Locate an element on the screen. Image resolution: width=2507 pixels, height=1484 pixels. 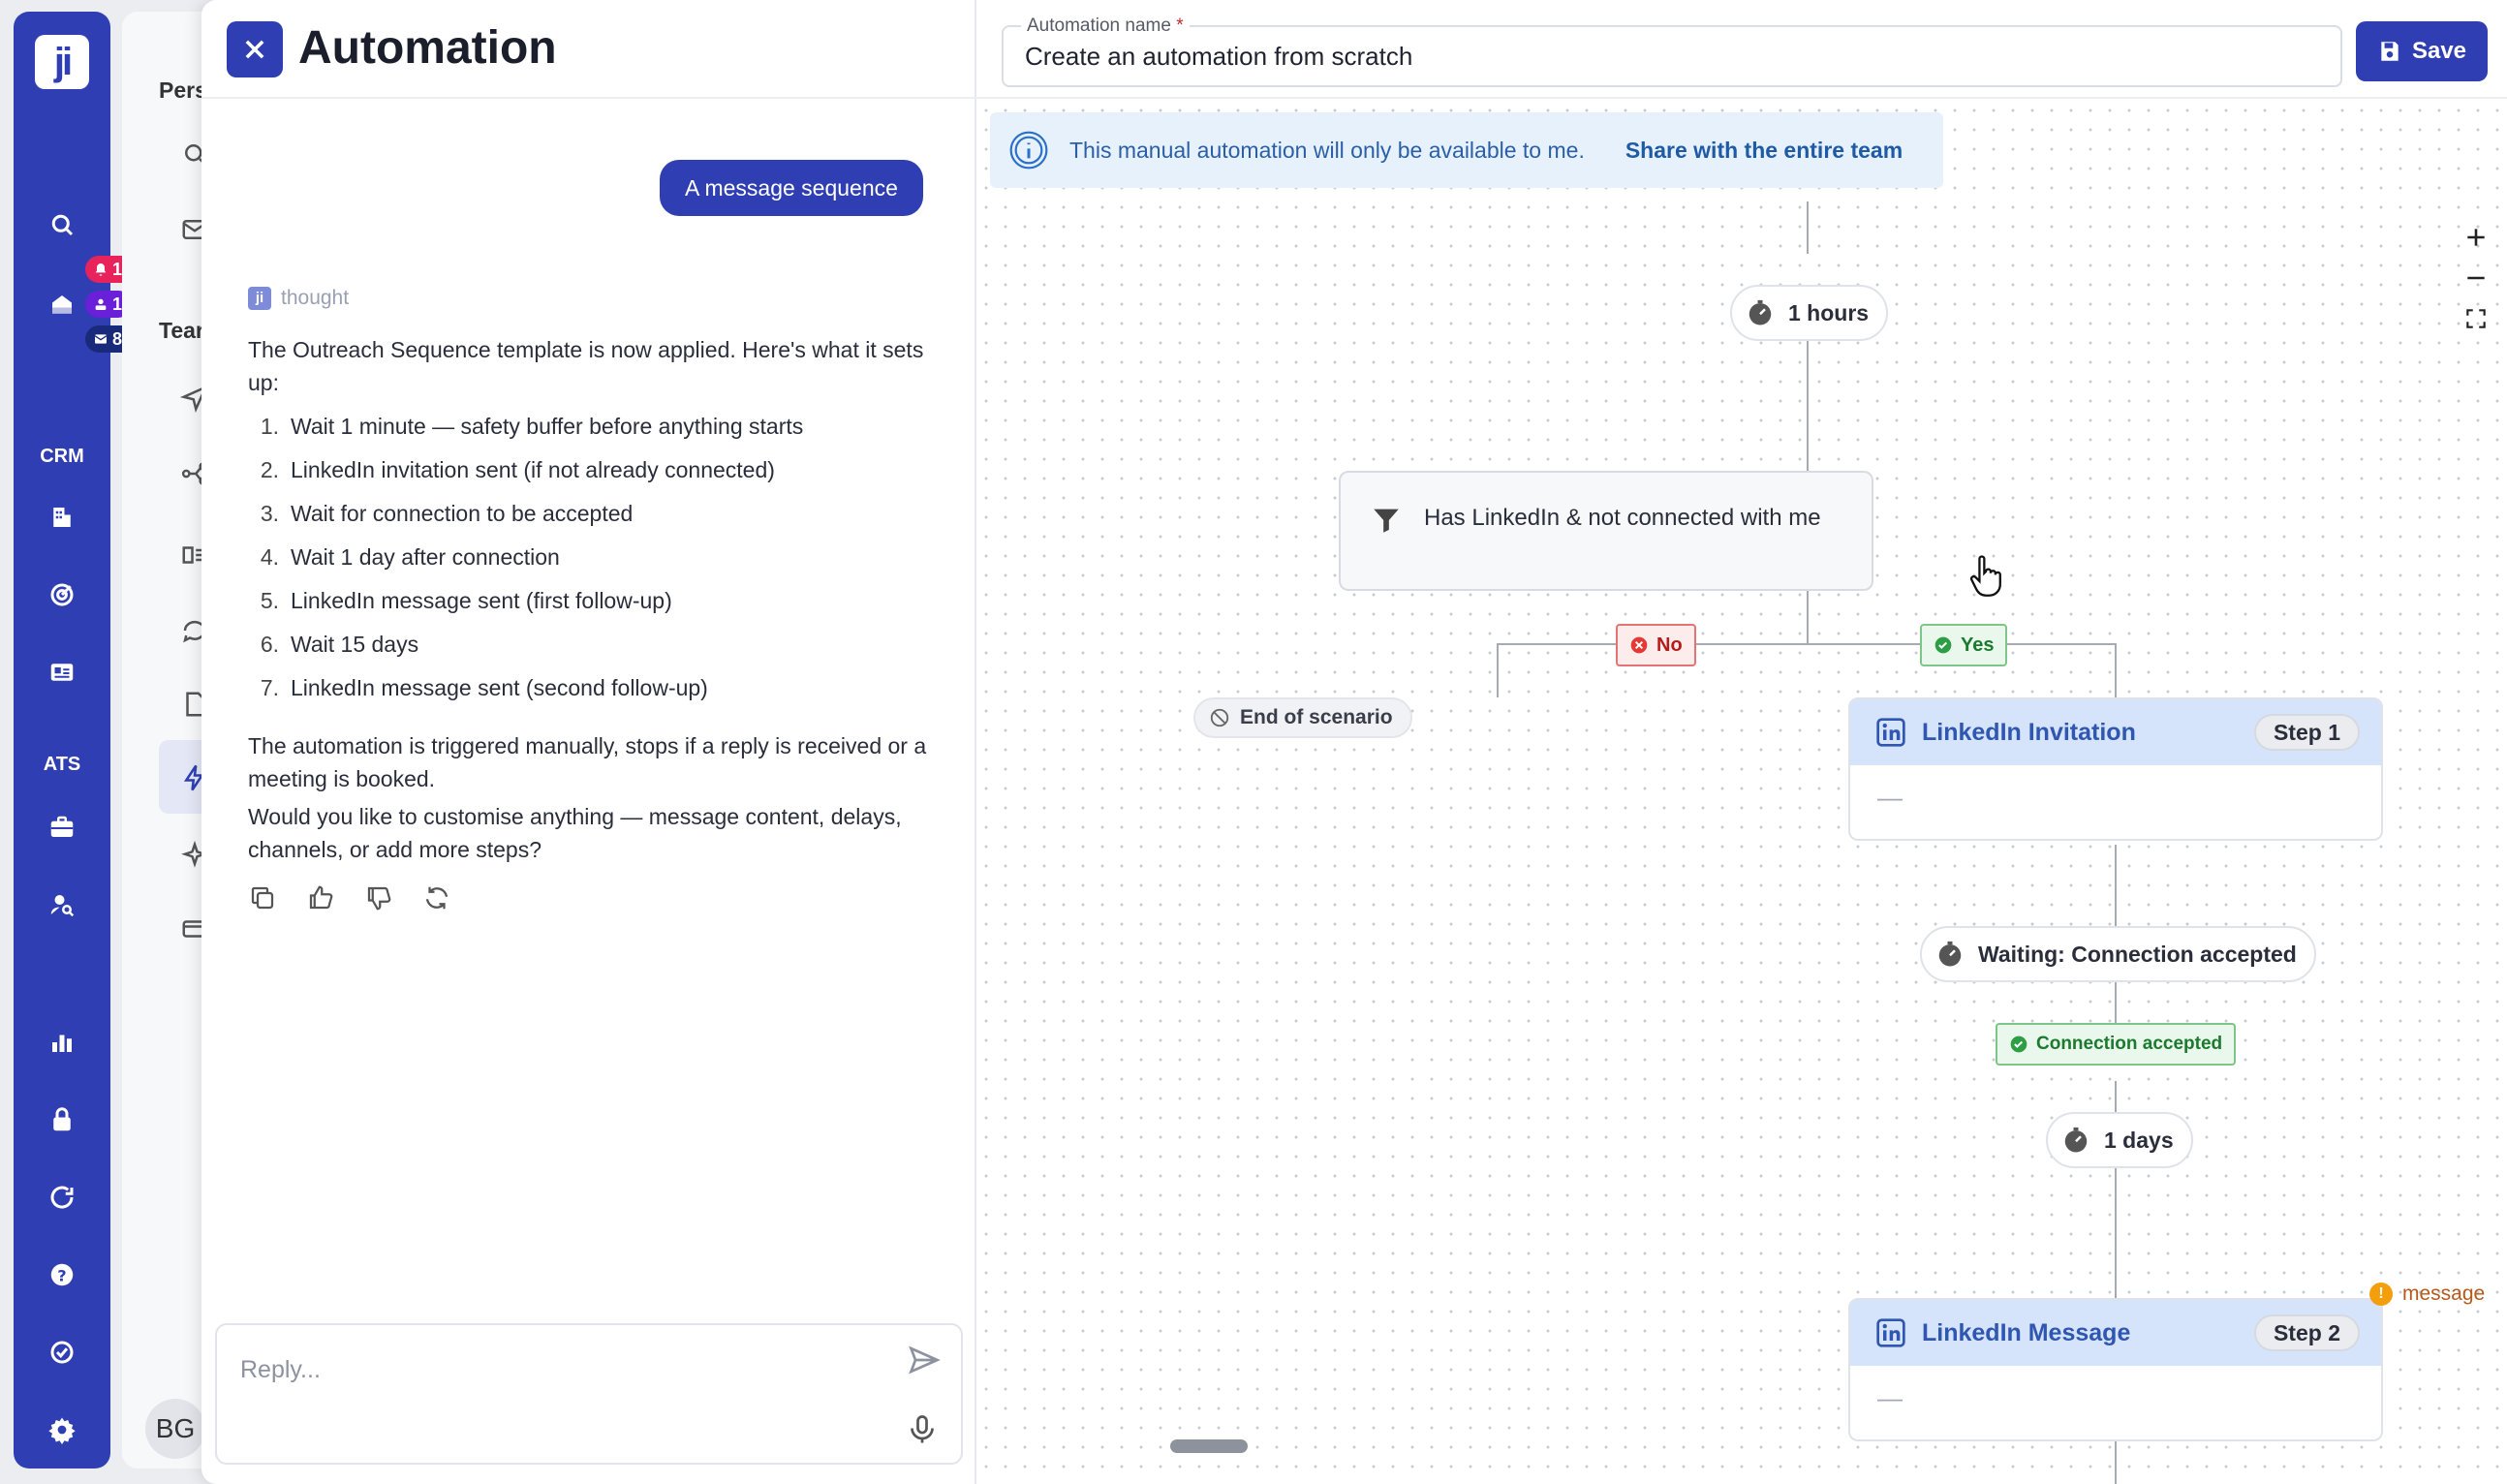
fit-view-icon is located at coordinates (2476, 318).